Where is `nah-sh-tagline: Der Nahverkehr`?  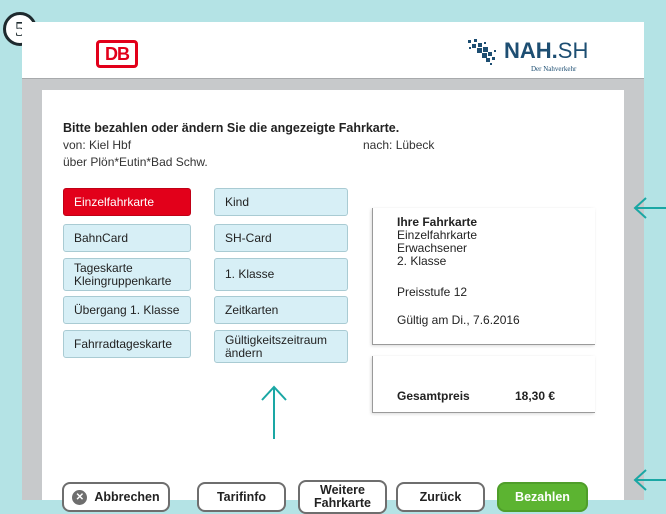 nah-sh-tagline: Der Nahverkehr is located at coordinates (554, 69).